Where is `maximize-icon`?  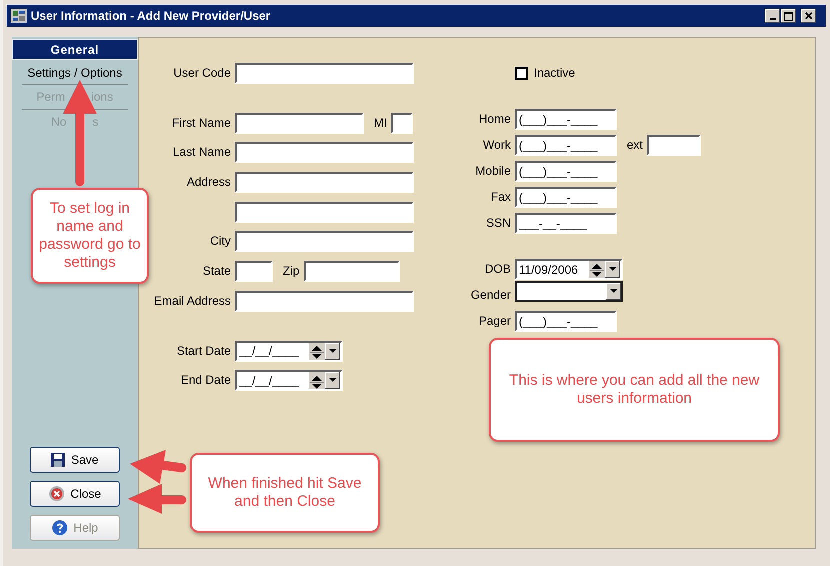
maximize-icon is located at coordinates (788, 16).